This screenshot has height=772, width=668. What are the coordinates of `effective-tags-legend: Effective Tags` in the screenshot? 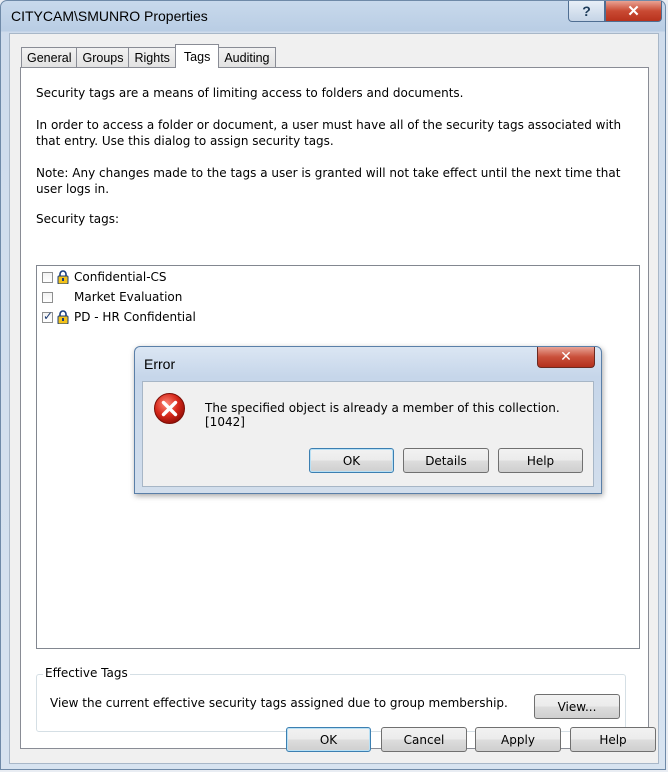 It's located at (86, 673).